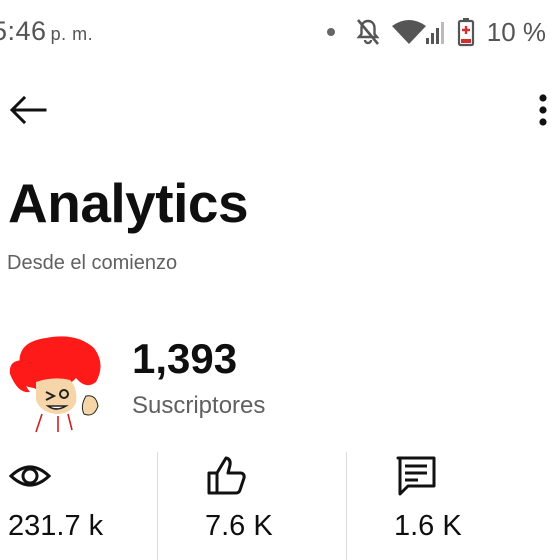 The height and width of the screenshot is (560, 560). Describe the element at coordinates (185, 358) in the screenshot. I see `subscriber-count: 1,393` at that location.